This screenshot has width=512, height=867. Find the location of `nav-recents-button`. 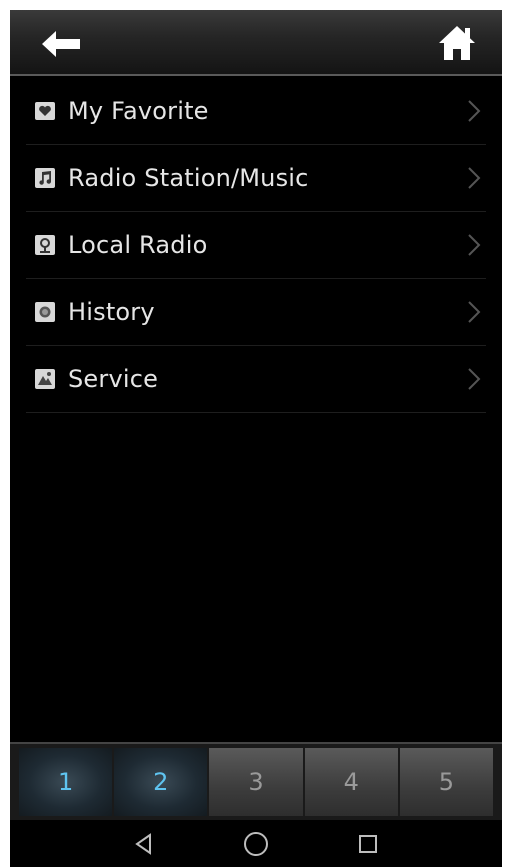

nav-recents-button is located at coordinates (368, 844).